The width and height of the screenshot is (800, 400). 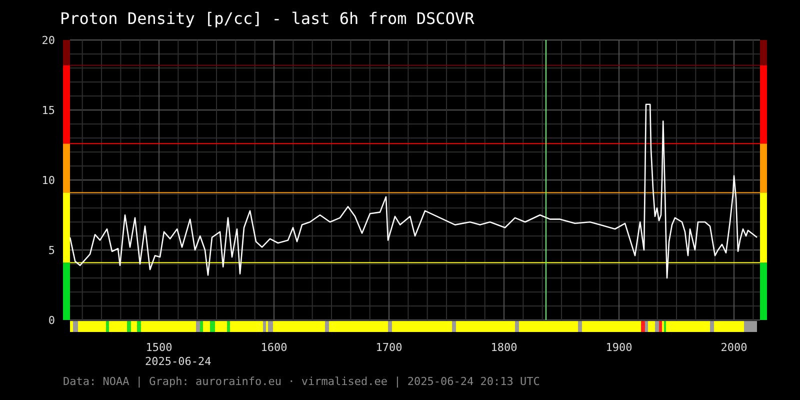 I want to click on x-tick-label: 1500, so click(x=159, y=347).